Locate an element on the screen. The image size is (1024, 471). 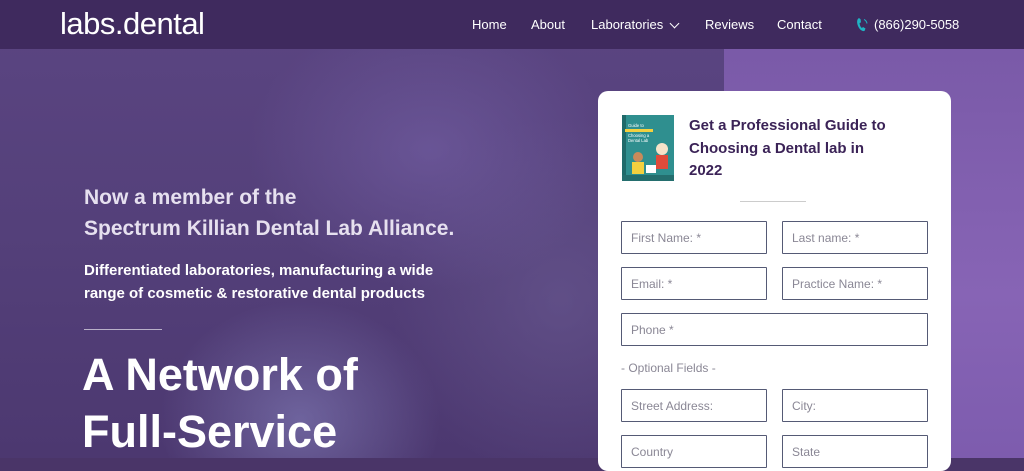
practice-name-field is located at coordinates (855, 283).